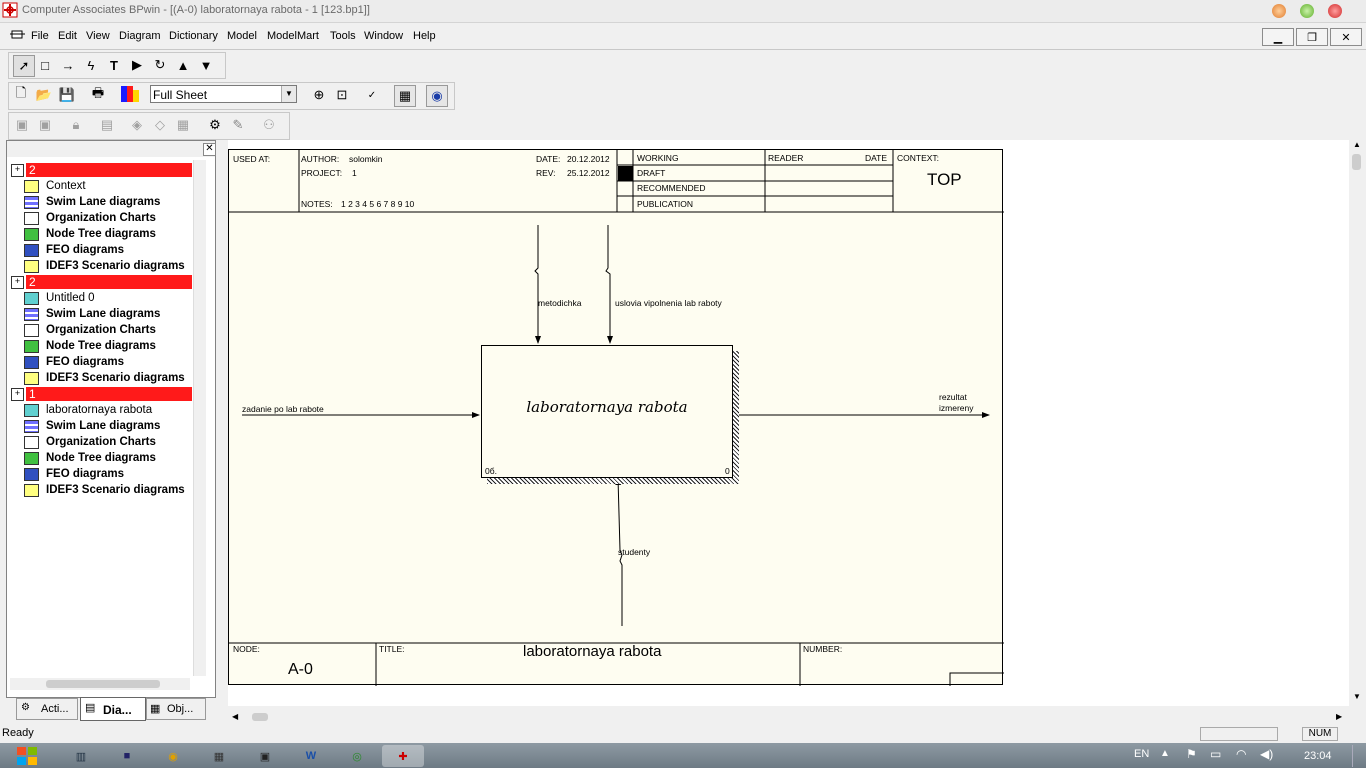  I want to click on canvas-hscroll-thumb, so click(260, 717).